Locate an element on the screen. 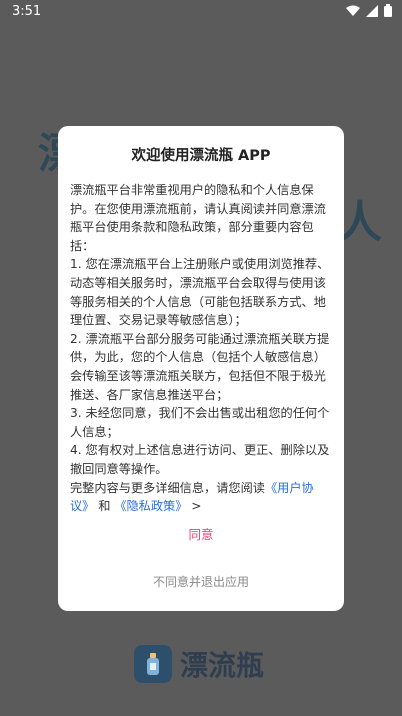 This screenshot has width=402, height=716. brand-footer: 漂流瓶 is located at coordinates (199, 664).